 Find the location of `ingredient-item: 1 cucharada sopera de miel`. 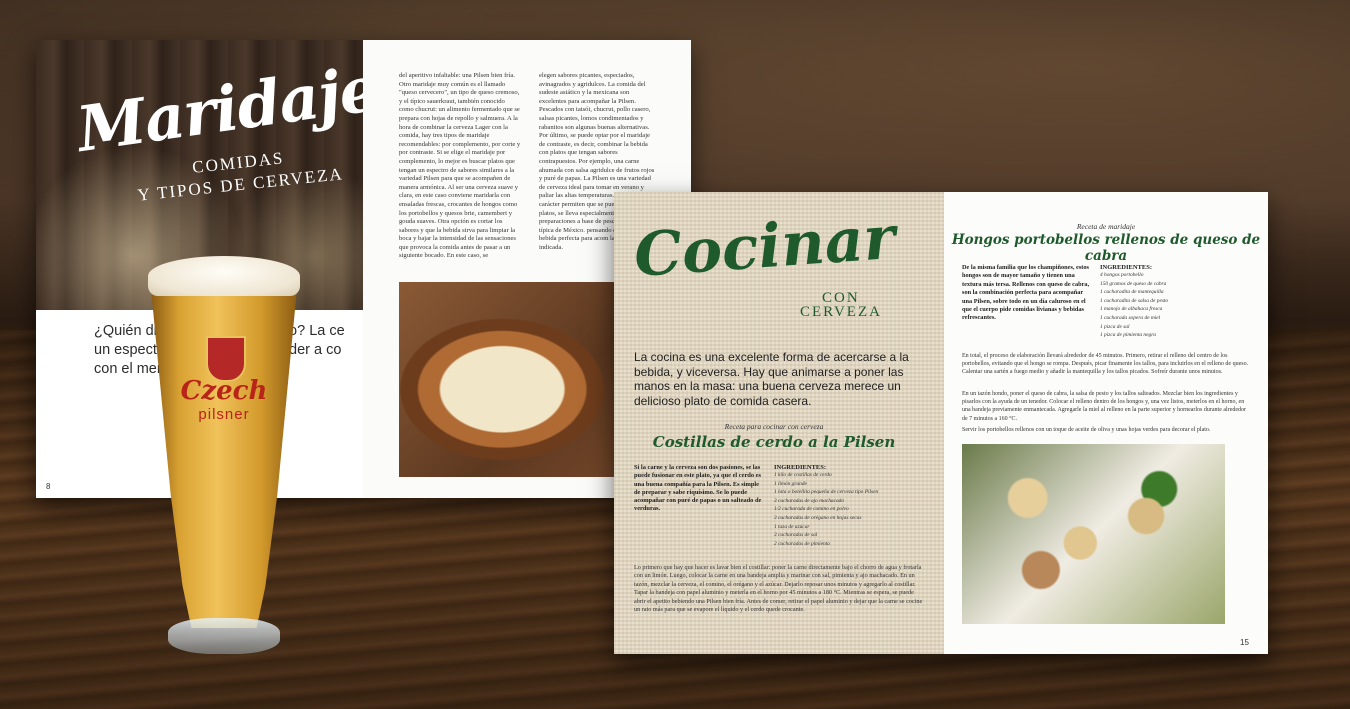

ingredient-item: 1 cucharada sopera de miel is located at coordinates (1130, 317).